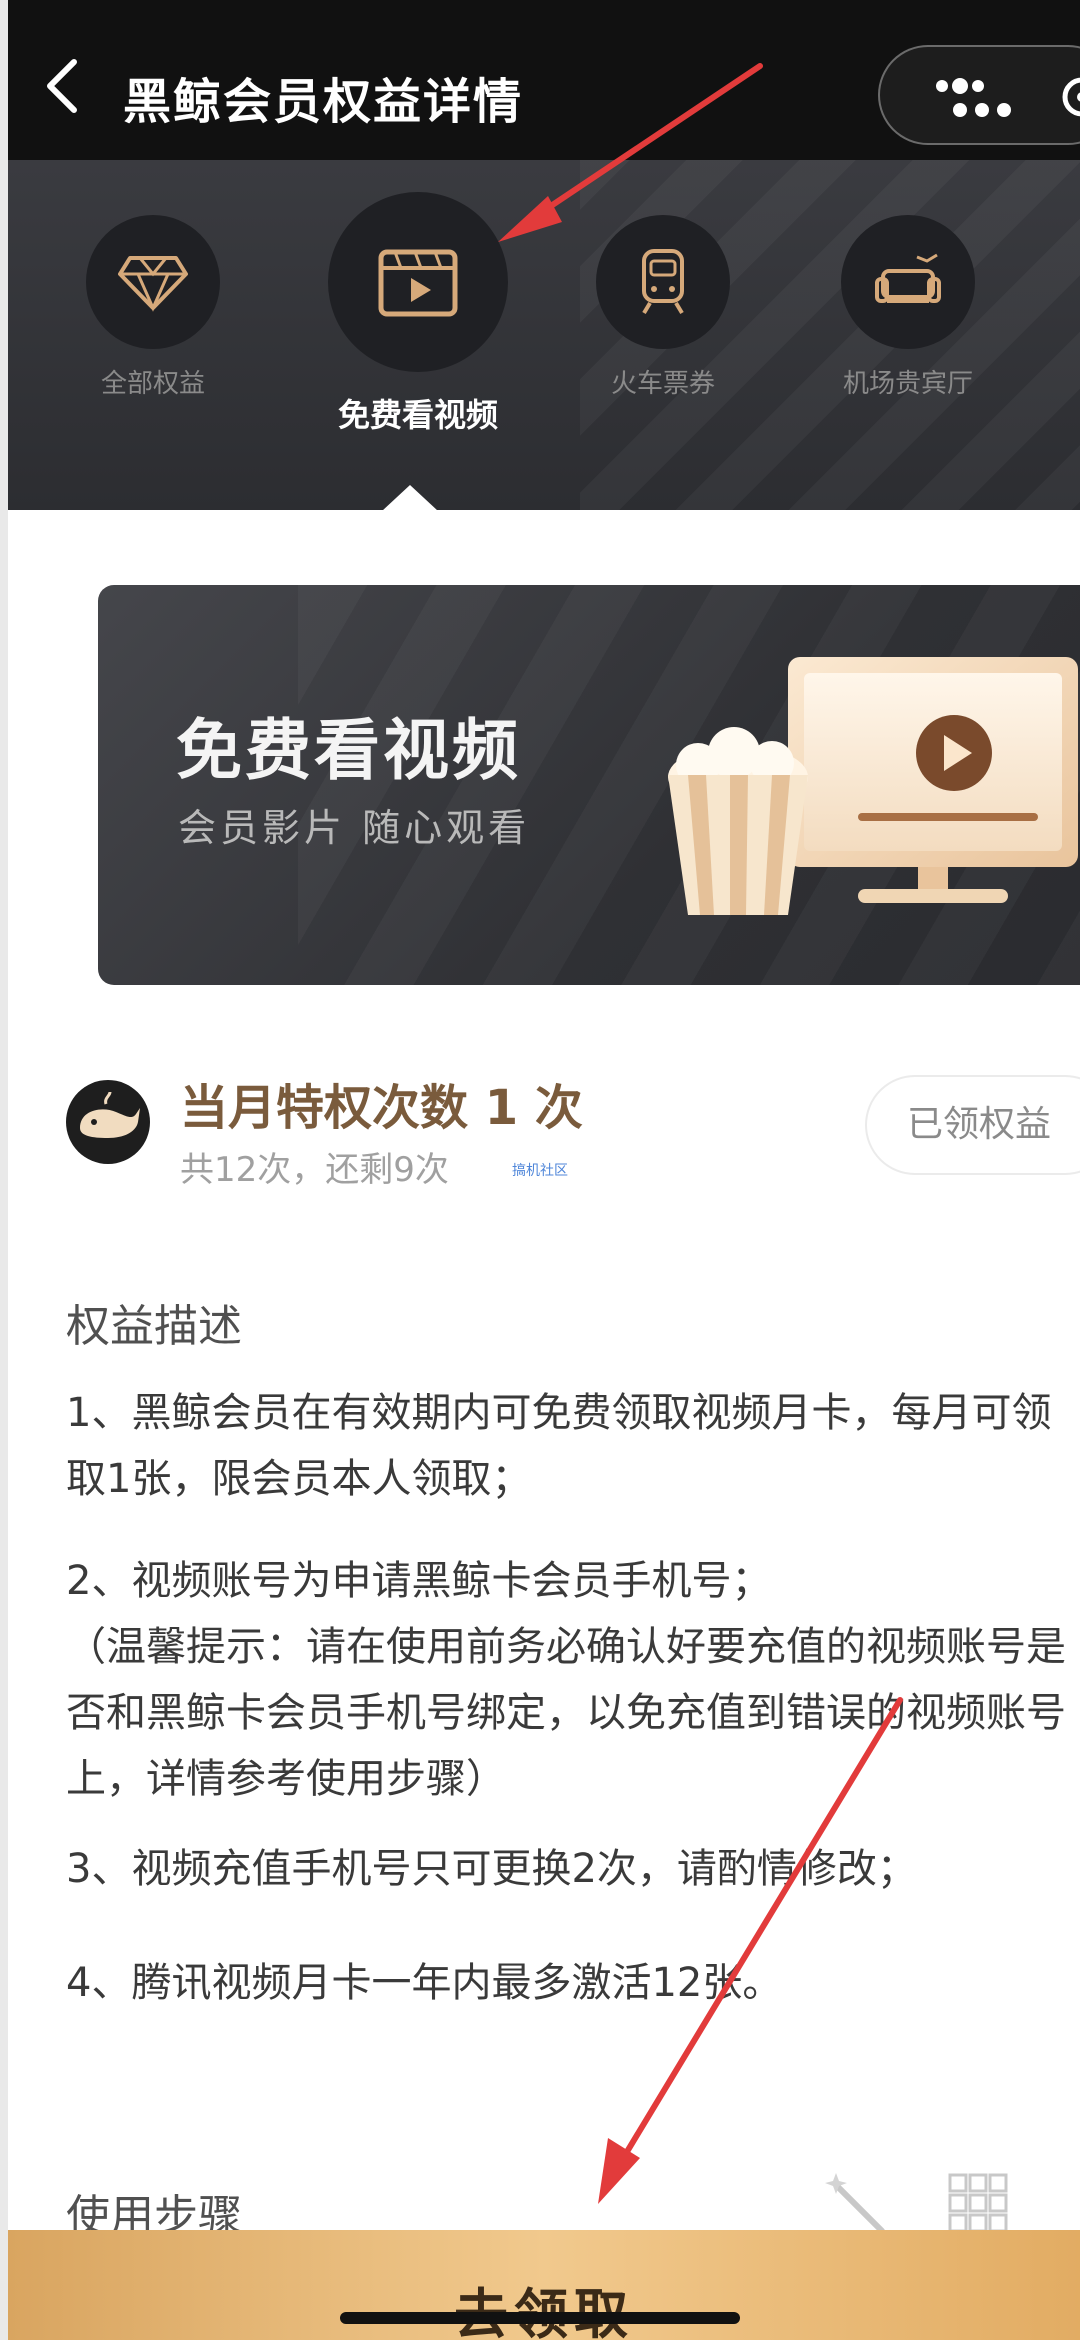 This screenshot has width=1080, height=2340. I want to click on tab-train-tickets: 火车票券, so click(663, 307).